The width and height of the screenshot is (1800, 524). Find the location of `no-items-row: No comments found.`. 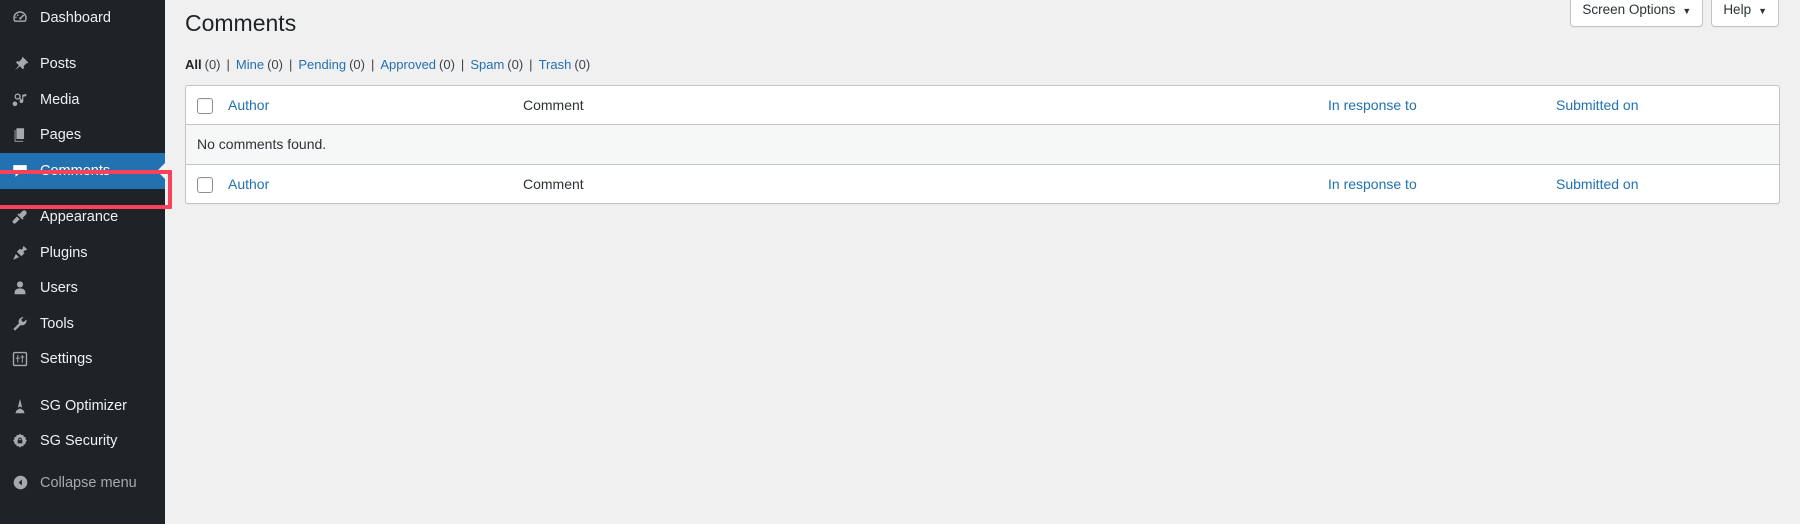

no-items-row: No comments found. is located at coordinates (982, 145).